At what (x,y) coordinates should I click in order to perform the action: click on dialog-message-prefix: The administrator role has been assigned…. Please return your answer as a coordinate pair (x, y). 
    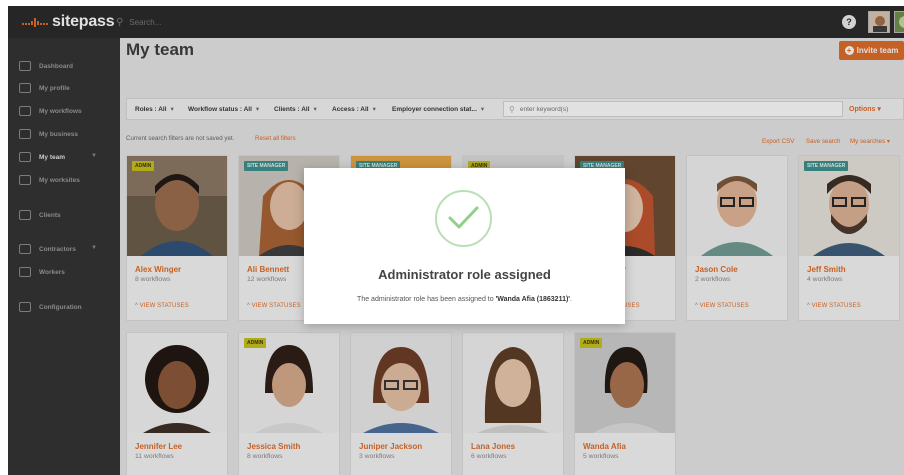
    Looking at the image, I should click on (426, 299).